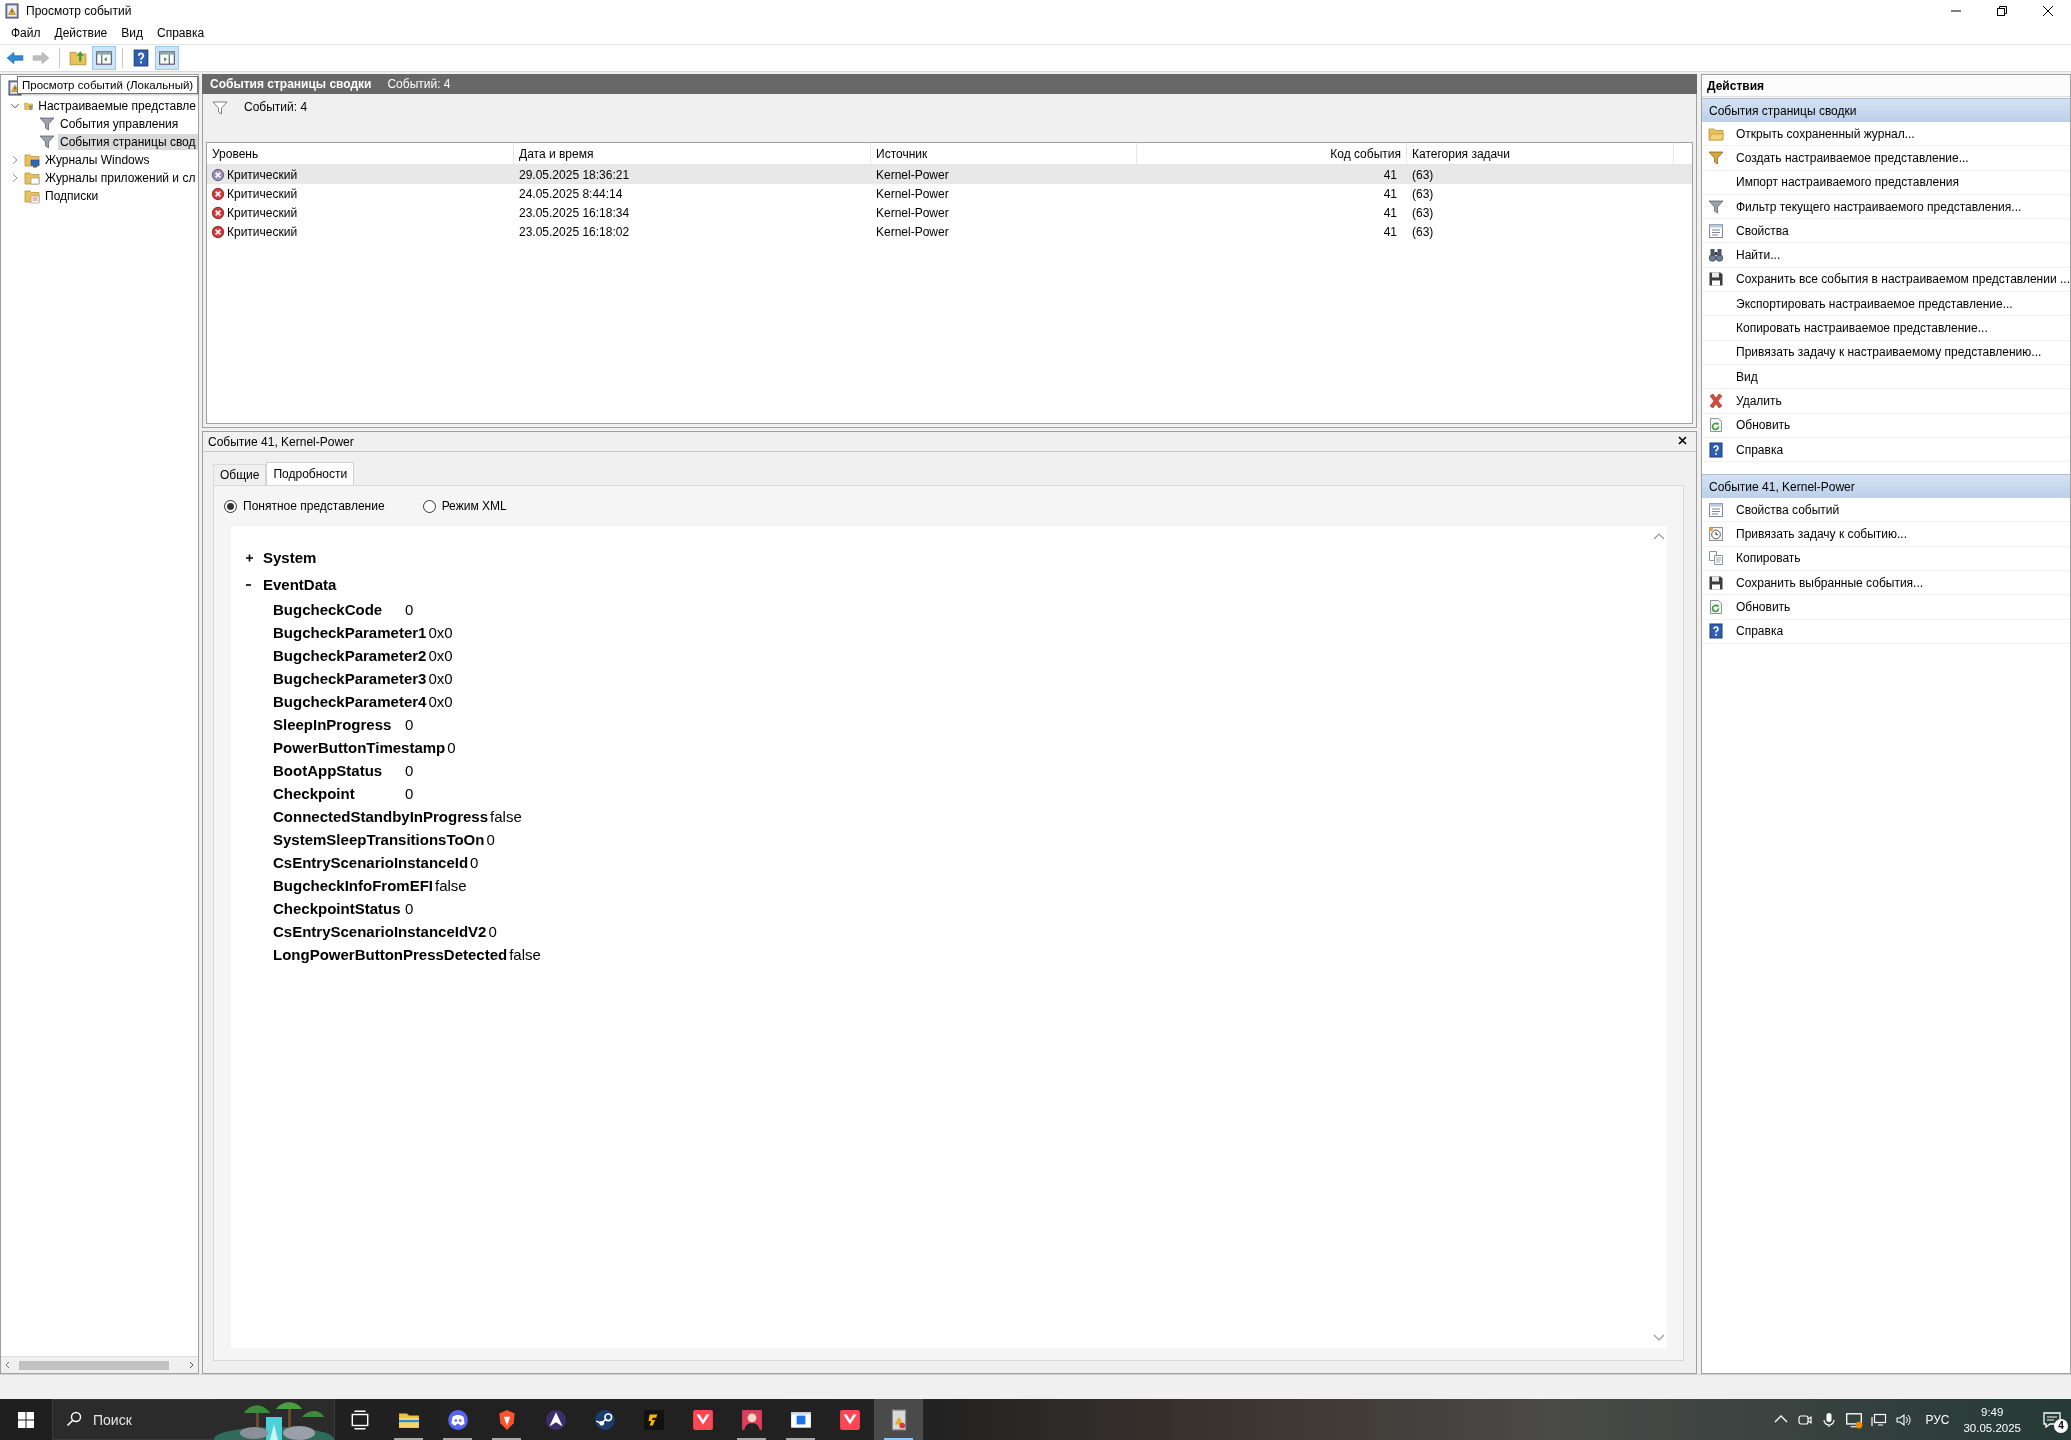 The image size is (2071, 1440). I want to click on language-indicator: РУС, so click(1937, 1419).